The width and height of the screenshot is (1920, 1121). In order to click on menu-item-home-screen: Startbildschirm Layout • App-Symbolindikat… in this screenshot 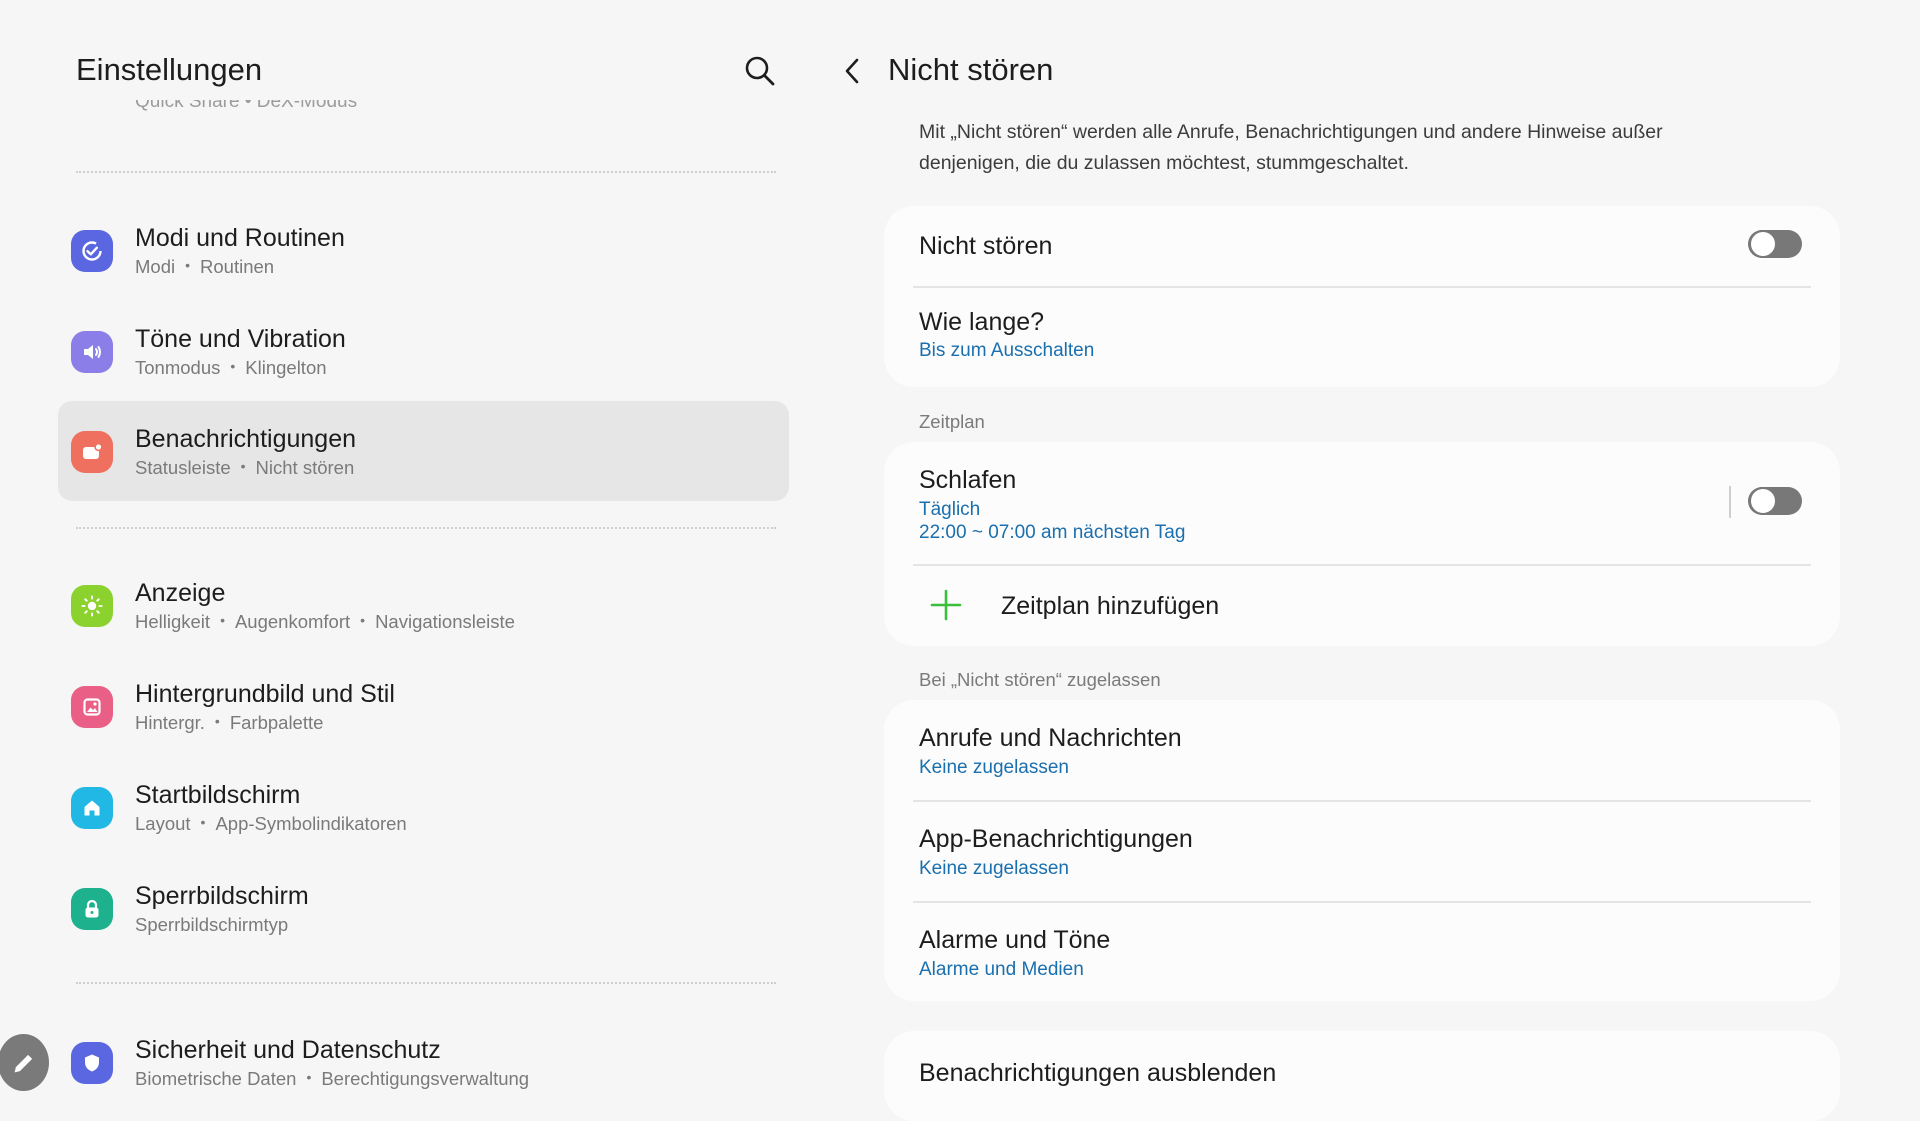, I will do `click(423, 807)`.